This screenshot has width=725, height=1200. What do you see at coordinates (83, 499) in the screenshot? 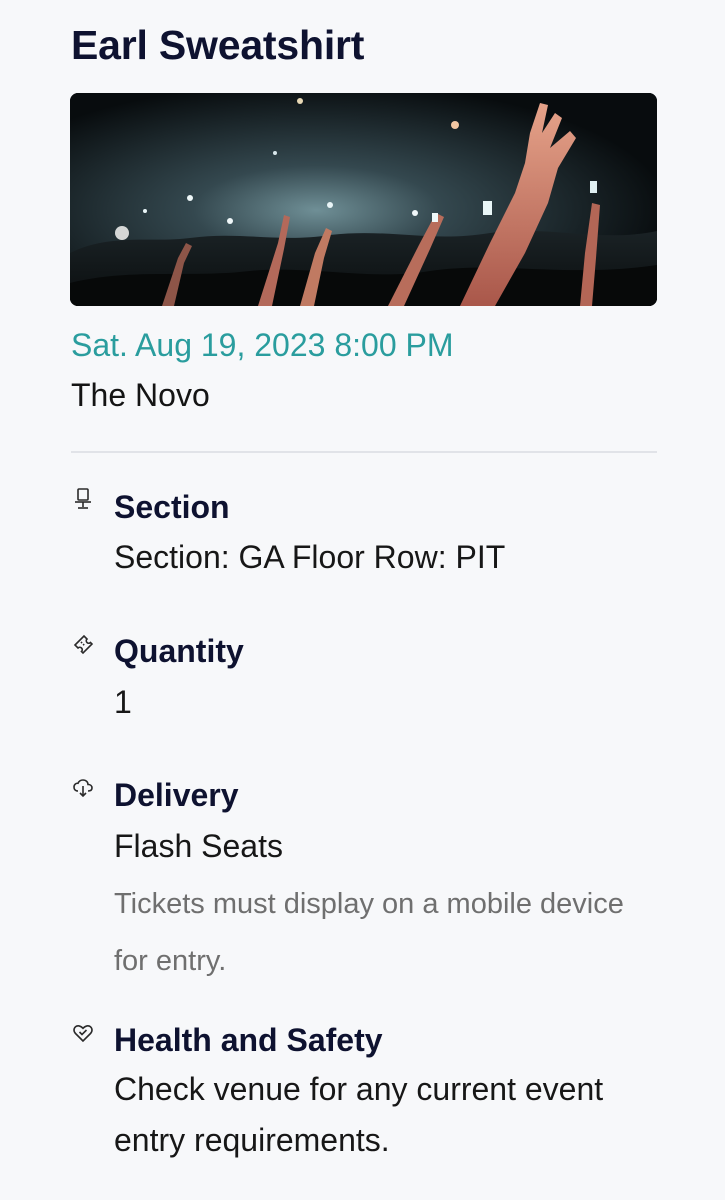
I see `seat-icon` at bounding box center [83, 499].